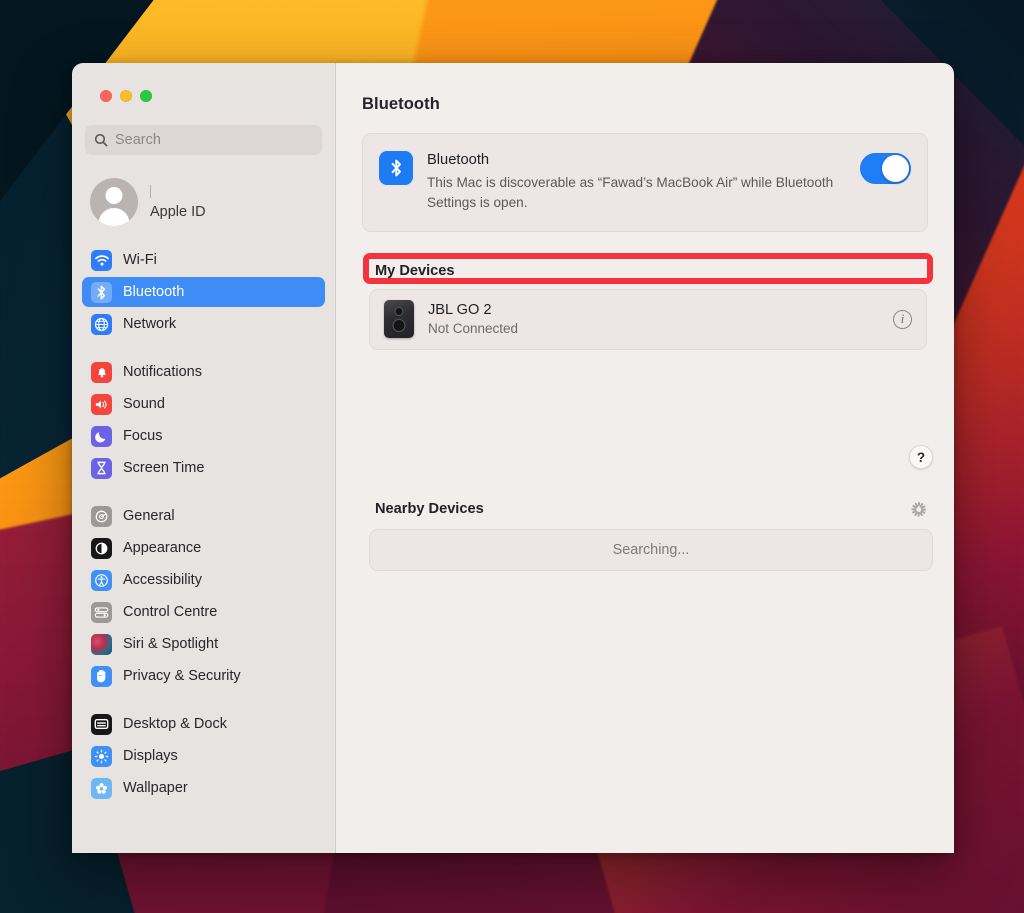 This screenshot has height=913, width=1024. What do you see at coordinates (101, 644) in the screenshot?
I see `siri-icon` at bounding box center [101, 644].